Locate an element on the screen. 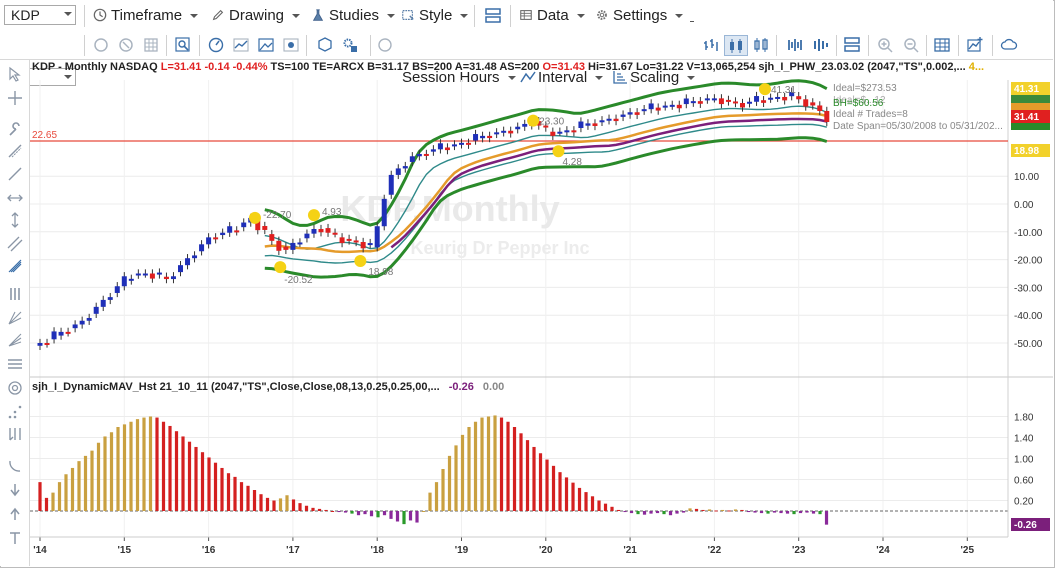 The height and width of the screenshot is (568, 1055). fib-icon is located at coordinates (15, 266).